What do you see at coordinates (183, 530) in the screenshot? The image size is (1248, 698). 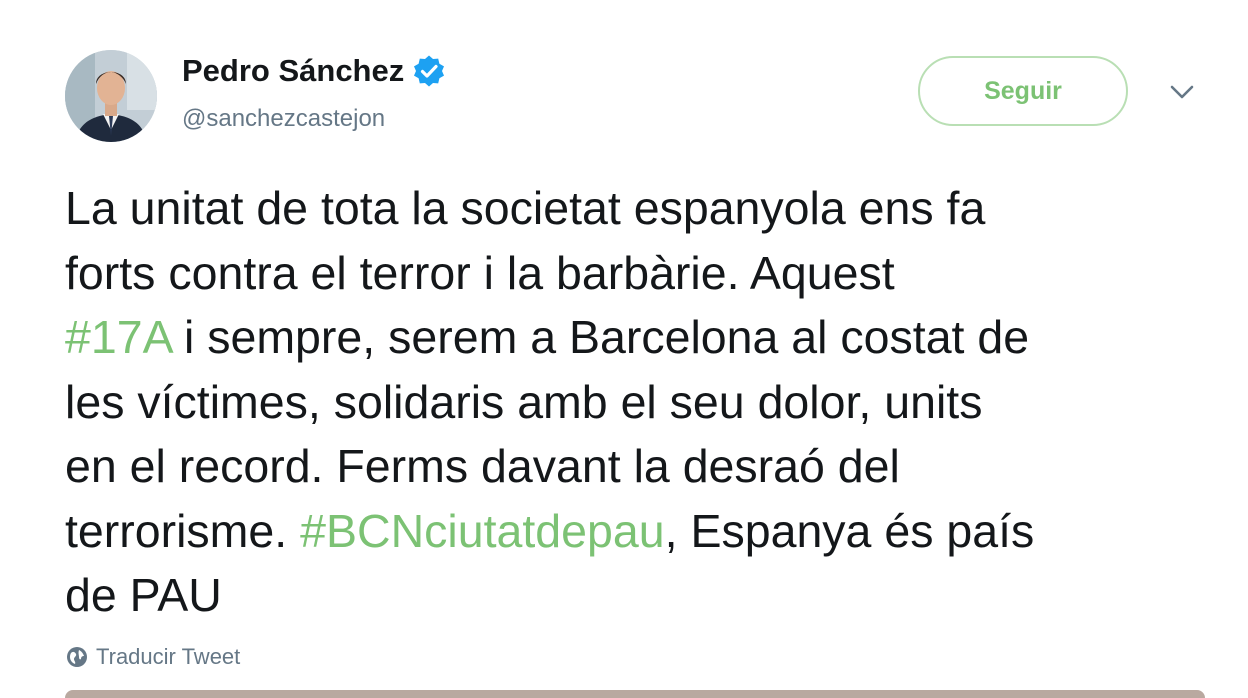 I see `tweet-text-segment: terrorisme.` at bounding box center [183, 530].